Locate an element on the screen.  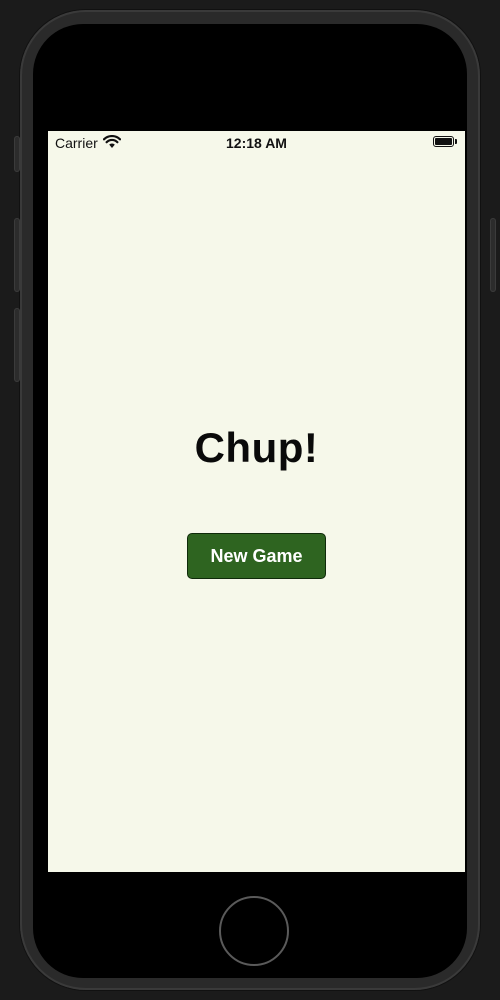
power-button is located at coordinates (493, 255).